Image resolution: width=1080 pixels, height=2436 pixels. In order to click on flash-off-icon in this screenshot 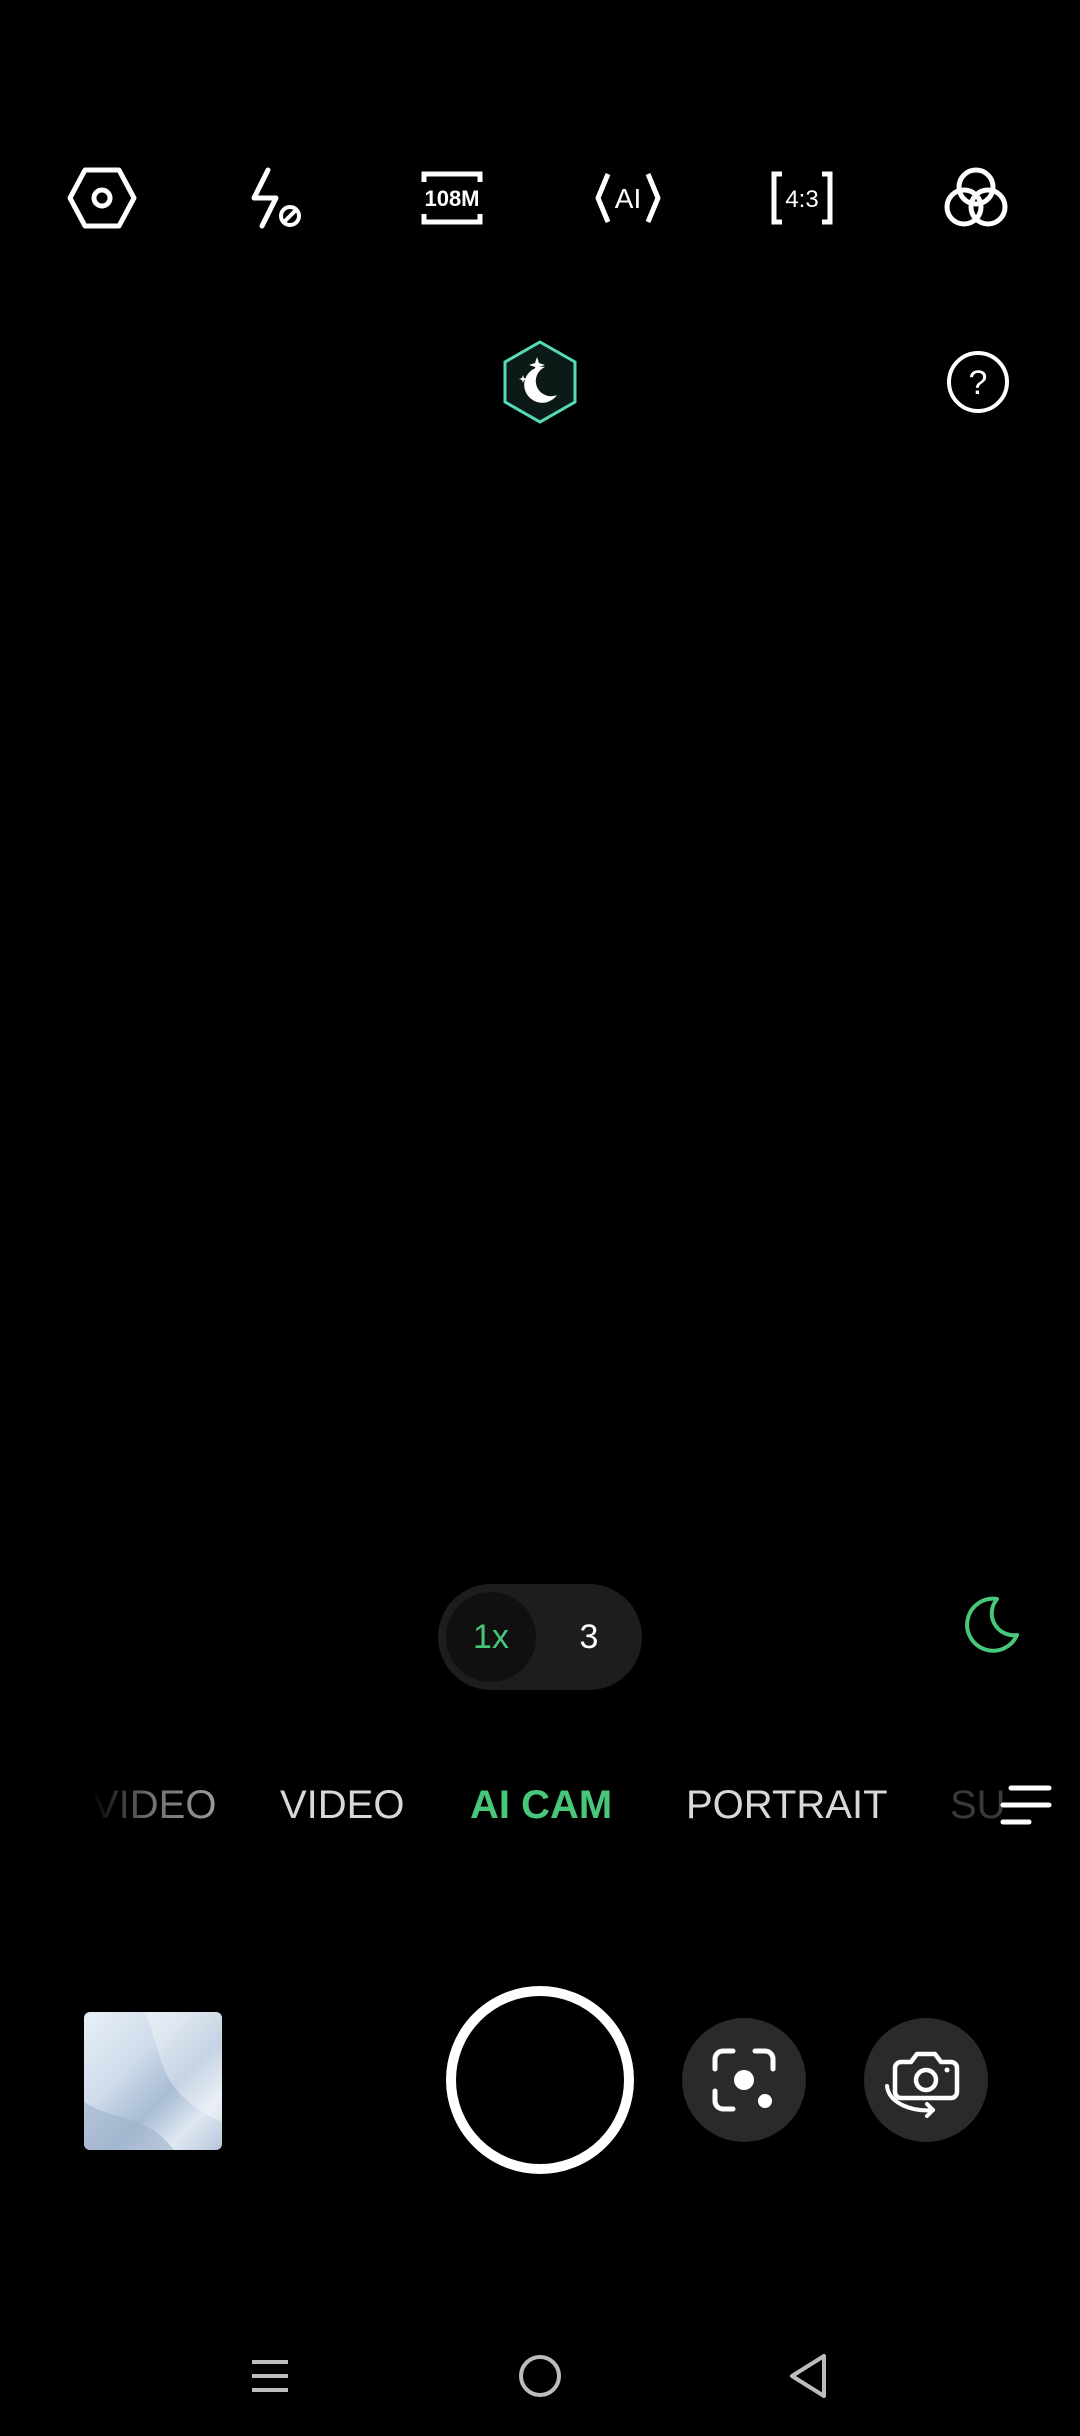, I will do `click(276, 198)`.